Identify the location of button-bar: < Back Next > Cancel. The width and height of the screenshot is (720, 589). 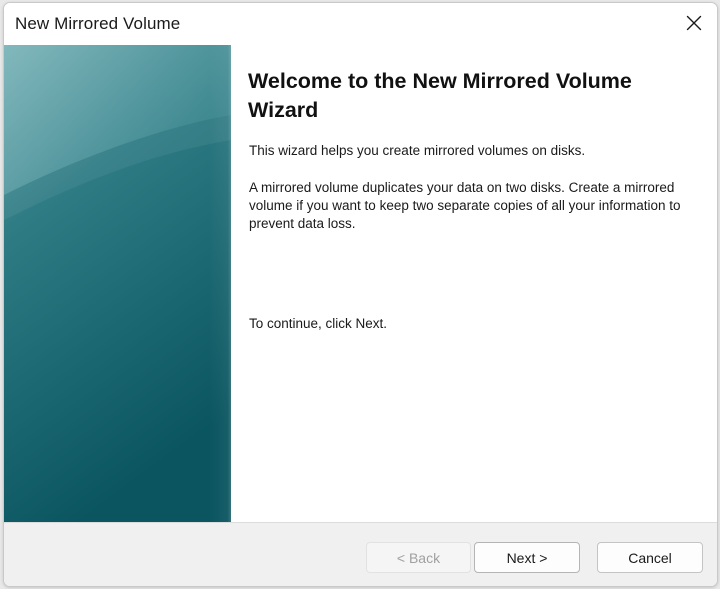
(360, 554).